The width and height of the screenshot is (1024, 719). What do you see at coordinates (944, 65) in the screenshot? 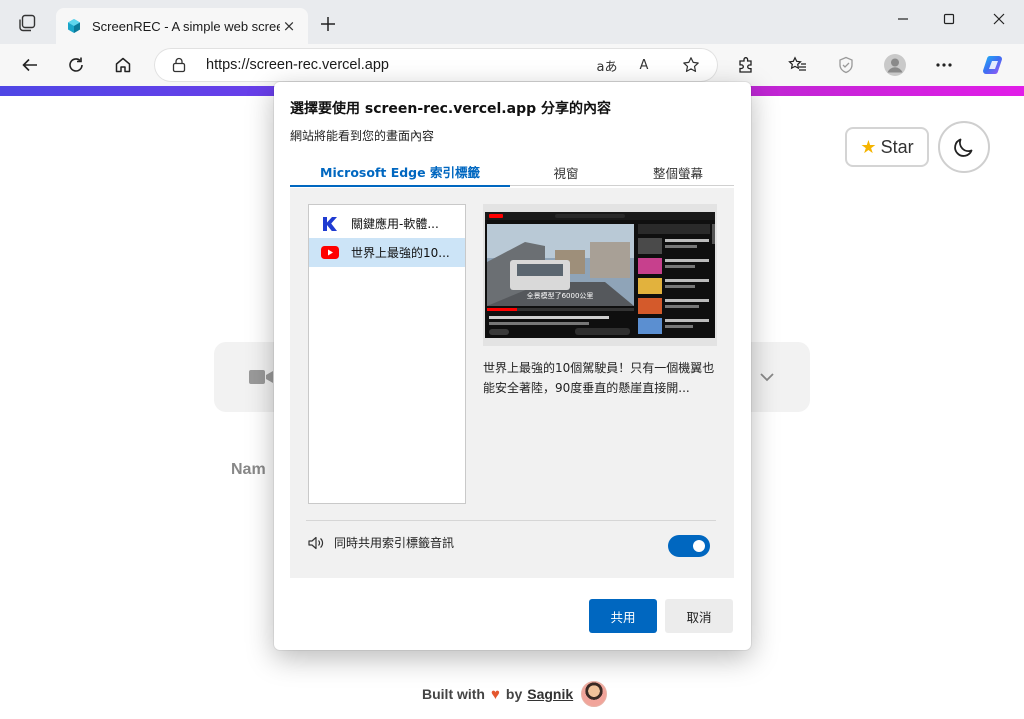
I see `more-icon` at bounding box center [944, 65].